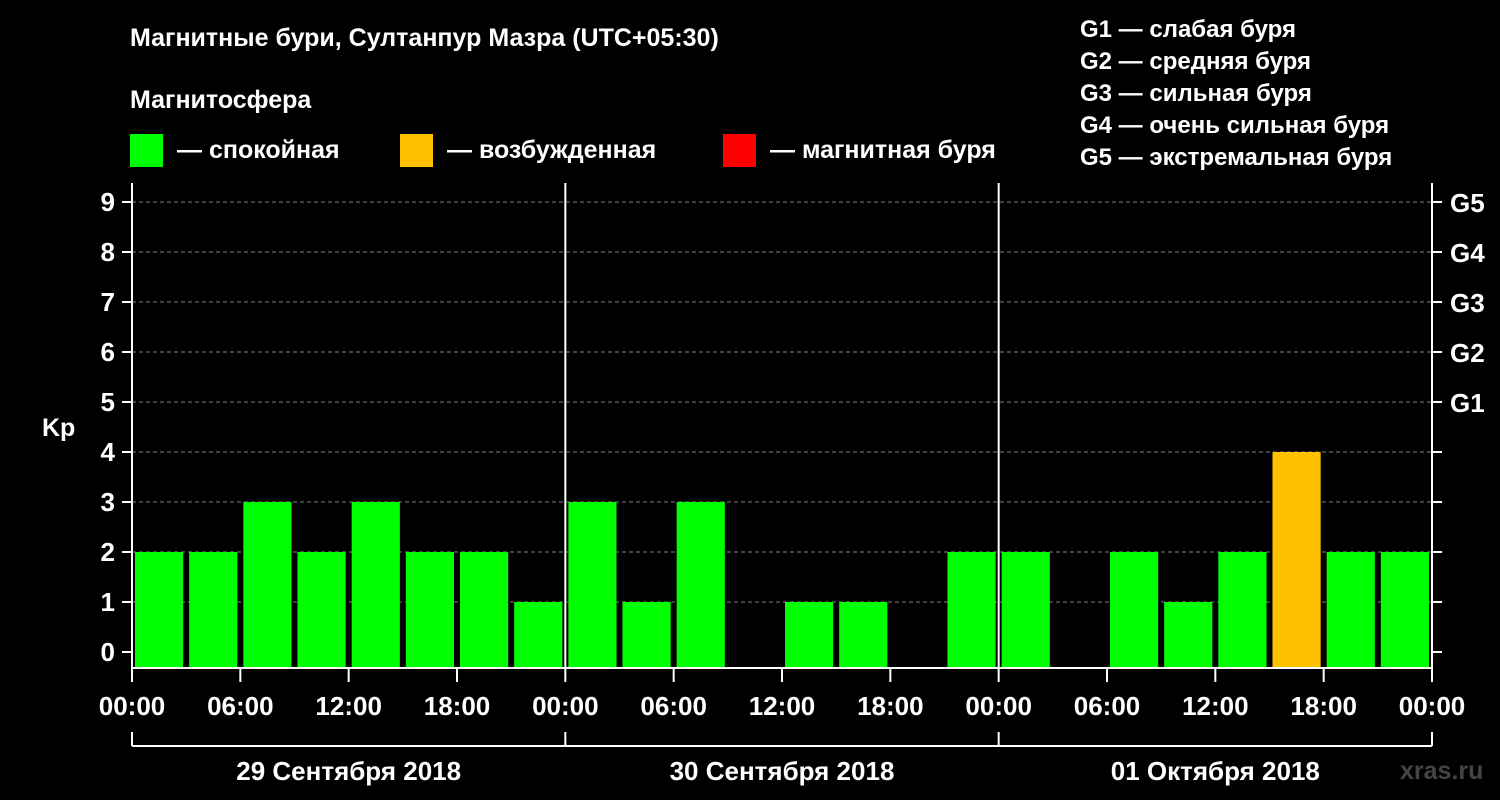 Image resolution: width=1500 pixels, height=800 pixels. Describe the element at coordinates (1467, 353) in the screenshot. I see `g-scale-label: G2` at that location.